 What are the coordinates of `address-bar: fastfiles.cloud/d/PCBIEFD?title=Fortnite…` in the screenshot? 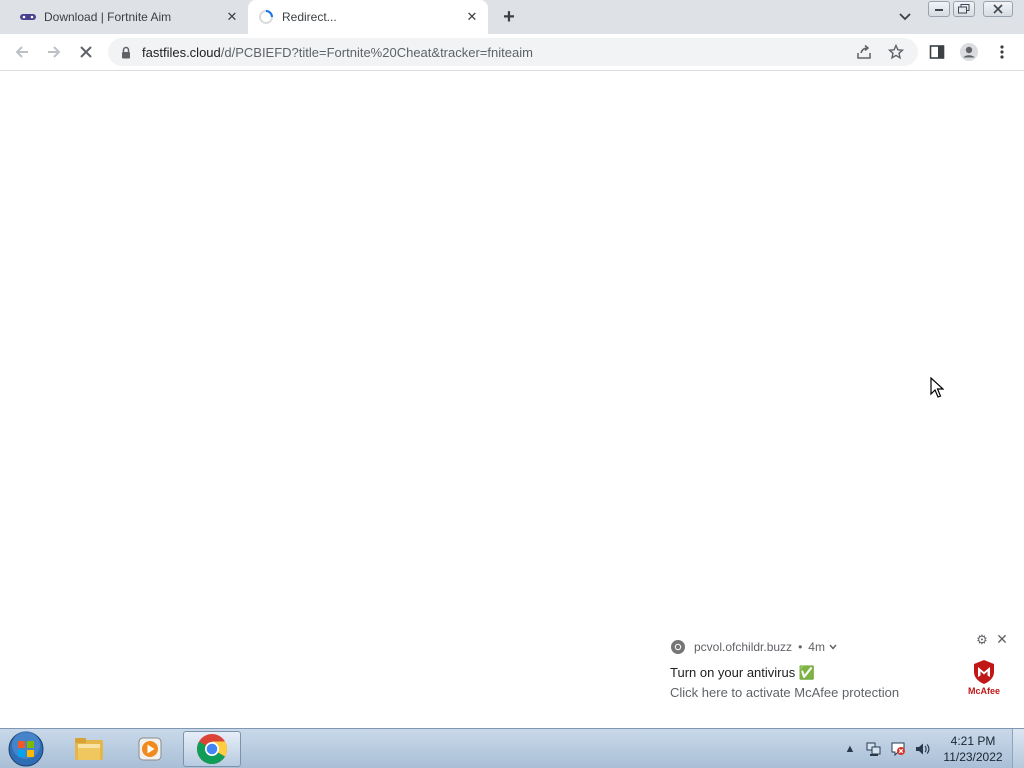 It's located at (513, 52).